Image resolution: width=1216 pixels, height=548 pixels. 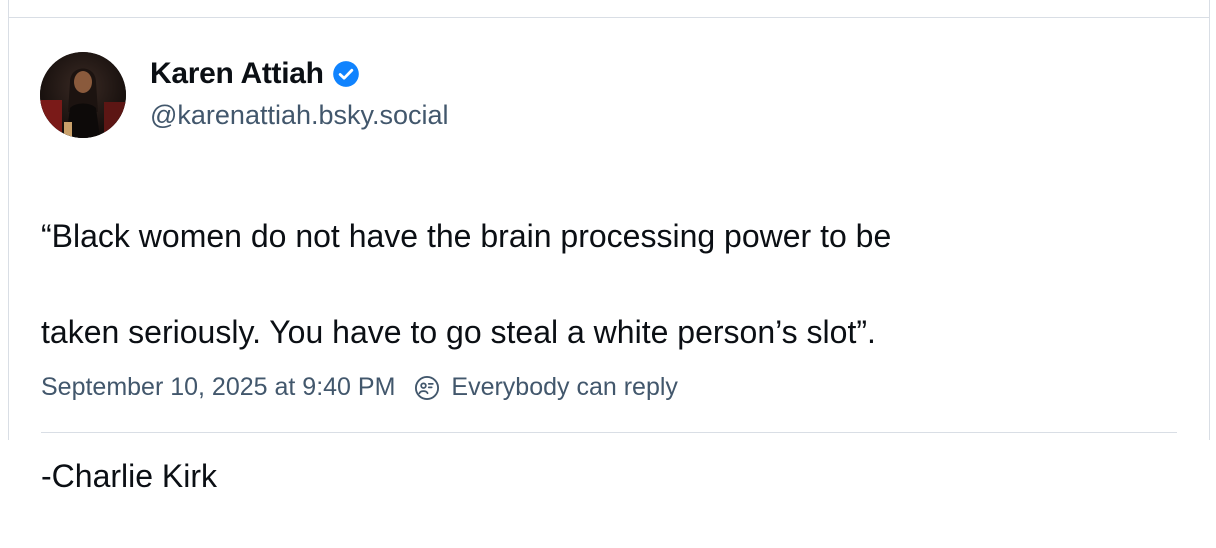 I want to click on verified-check-icon, so click(x=346, y=74).